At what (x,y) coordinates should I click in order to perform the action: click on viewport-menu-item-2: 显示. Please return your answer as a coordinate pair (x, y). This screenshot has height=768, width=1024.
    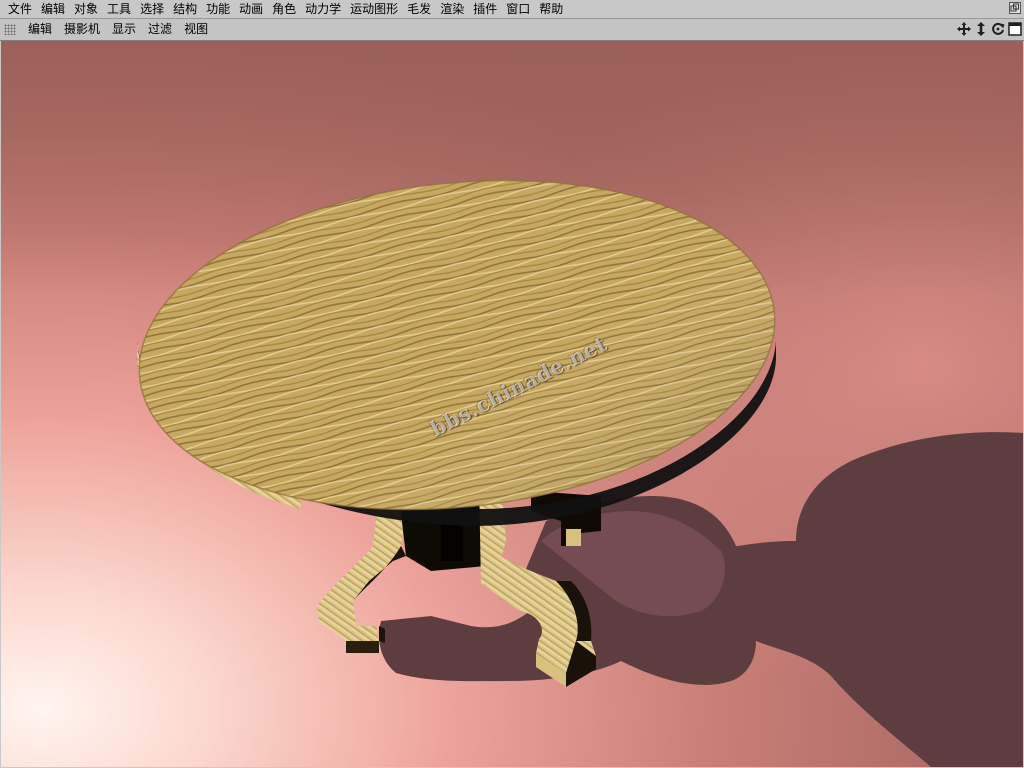
    Looking at the image, I should click on (124, 29).